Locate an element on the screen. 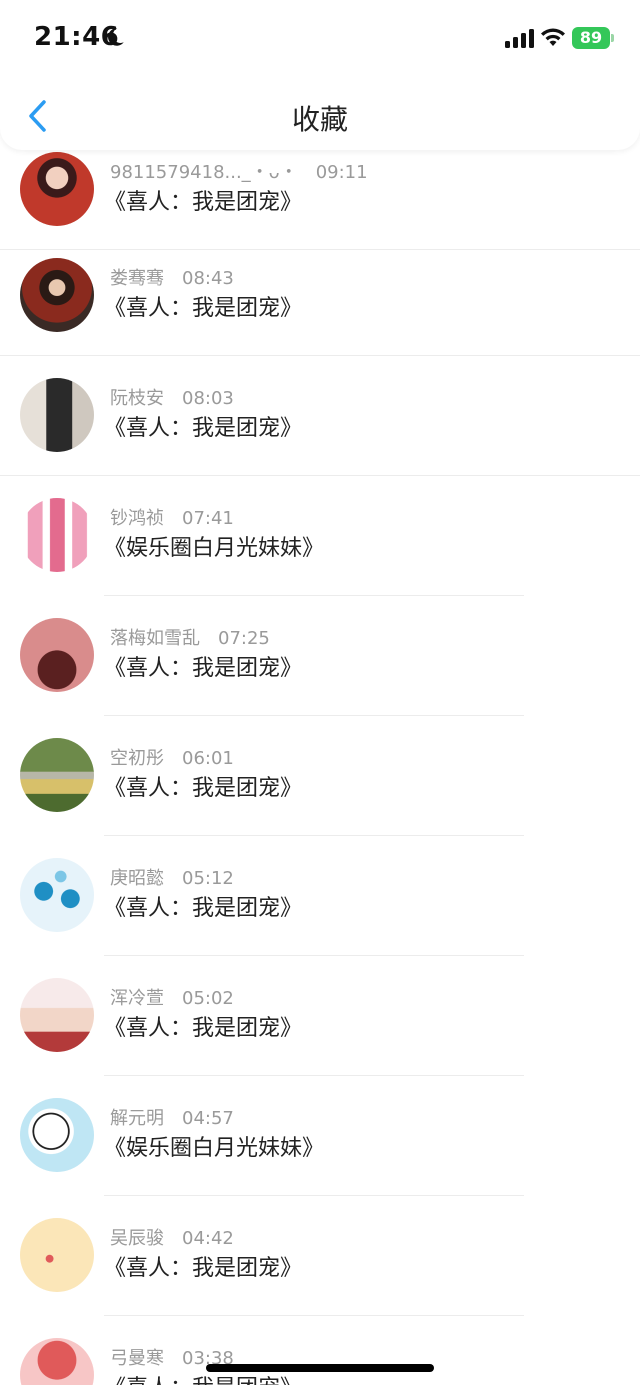 Image resolution: width=640 pixels, height=1385 pixels. nav-bar: 收藏 is located at coordinates (320, 116).